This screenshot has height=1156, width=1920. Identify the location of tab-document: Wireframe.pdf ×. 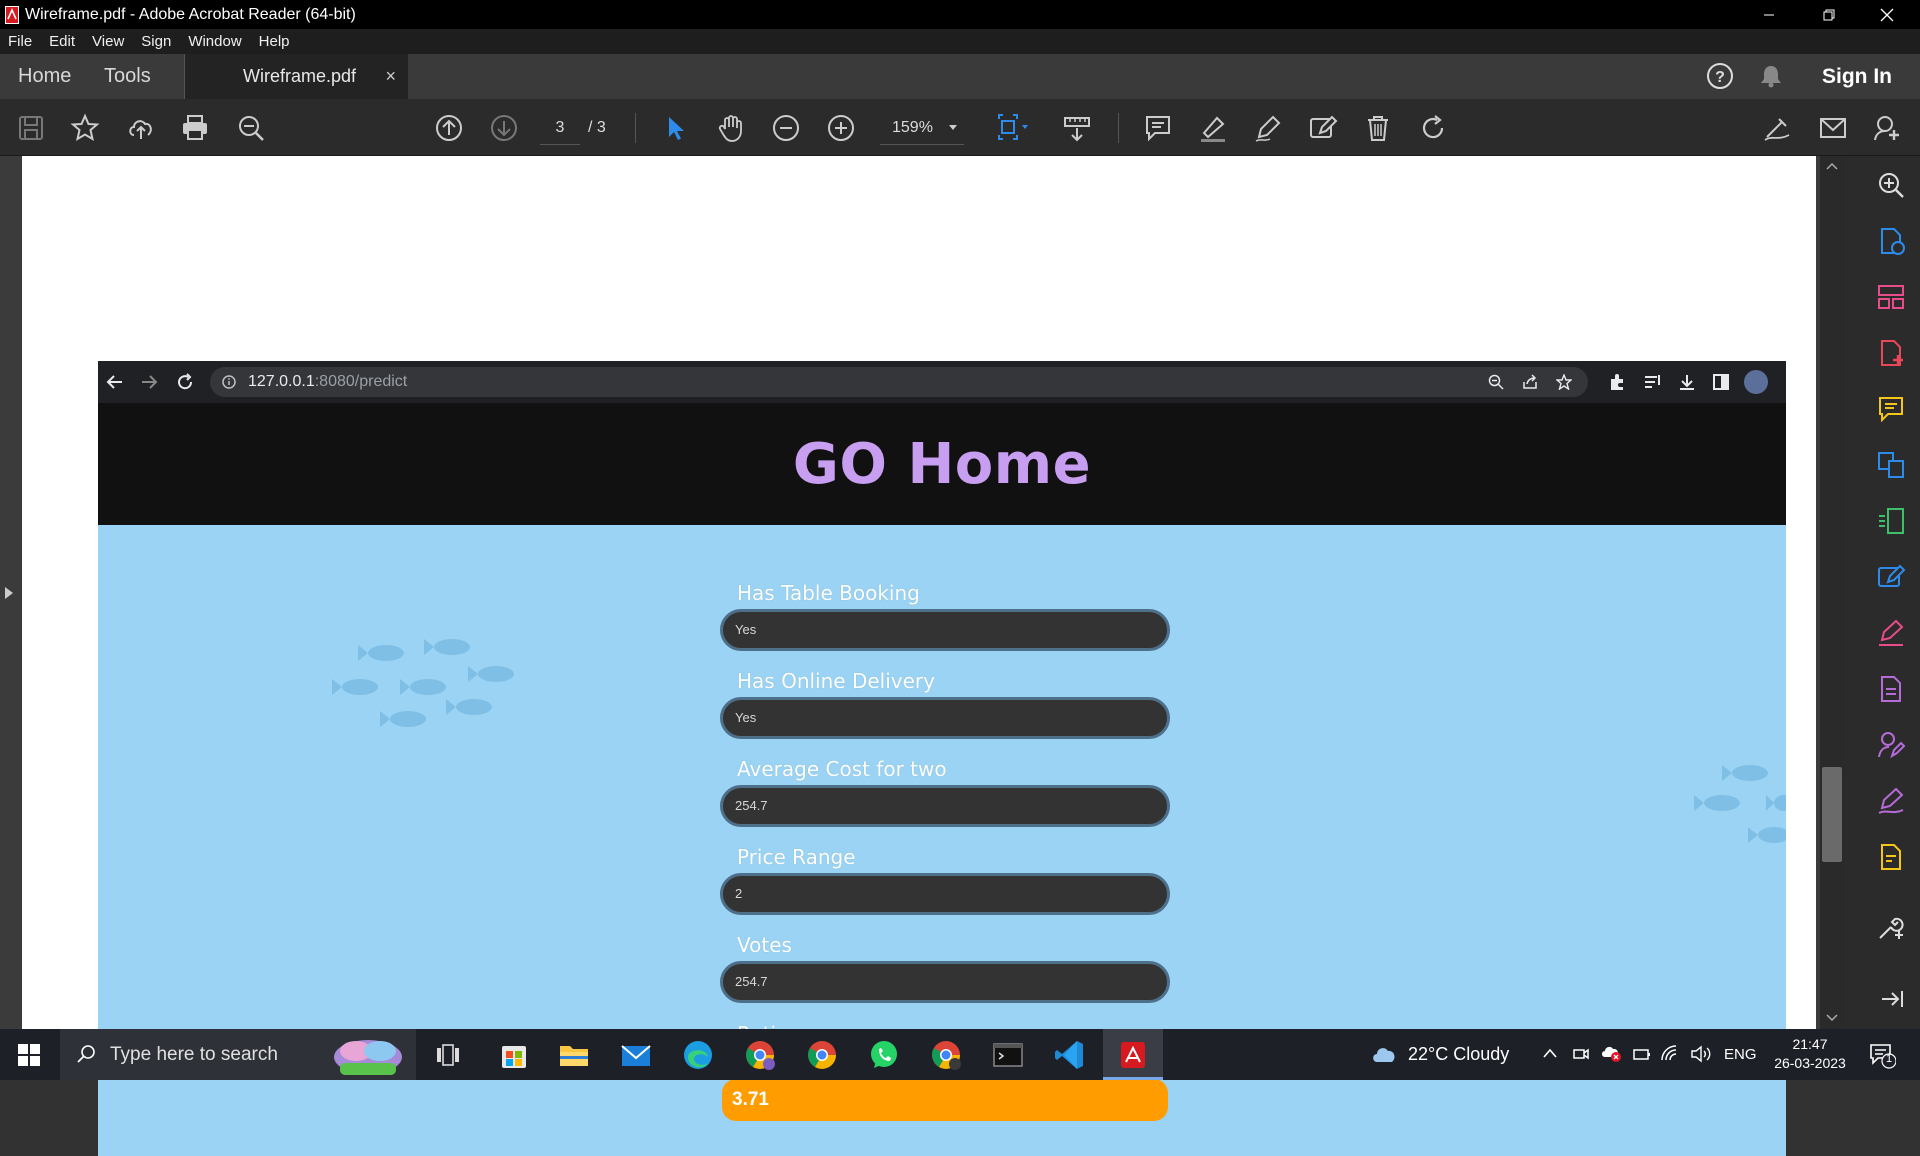
(296, 76).